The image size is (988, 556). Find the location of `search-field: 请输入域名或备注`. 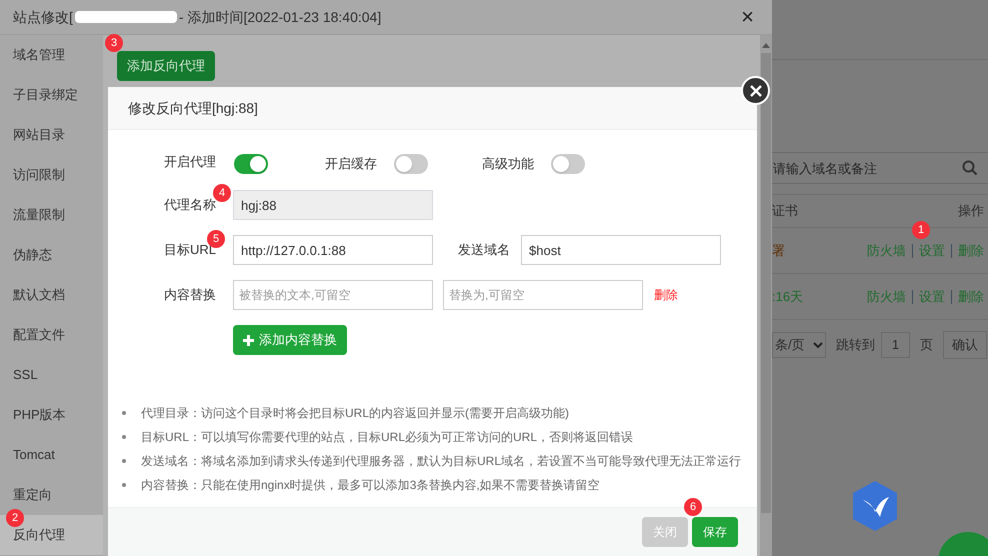

search-field: 请输入域名或备注 is located at coordinates (880, 168).